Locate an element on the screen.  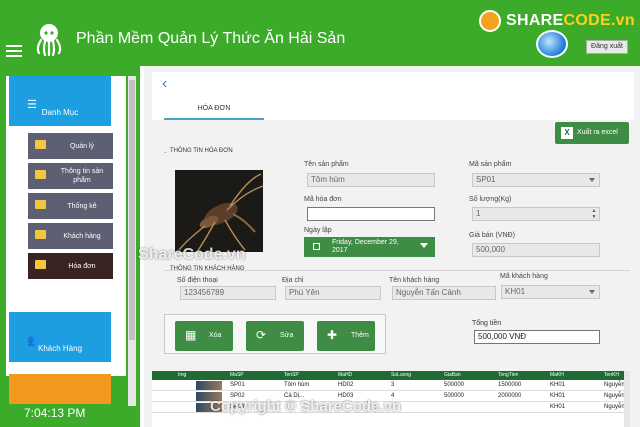
total-field: 500,000 VNĐ is located at coordinates (537, 337).